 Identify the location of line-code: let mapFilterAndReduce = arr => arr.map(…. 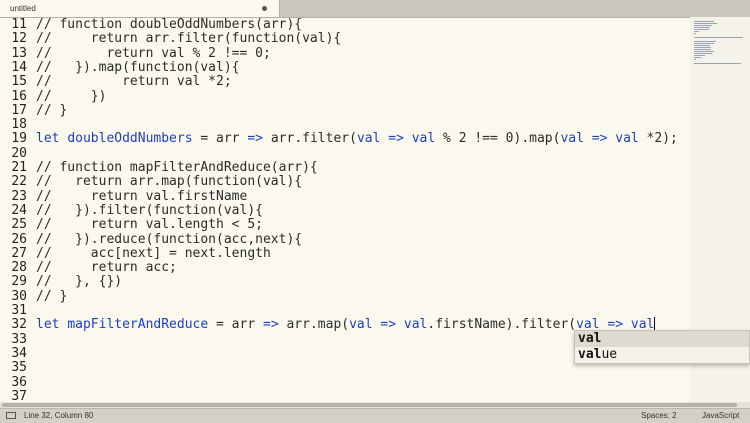
(346, 325).